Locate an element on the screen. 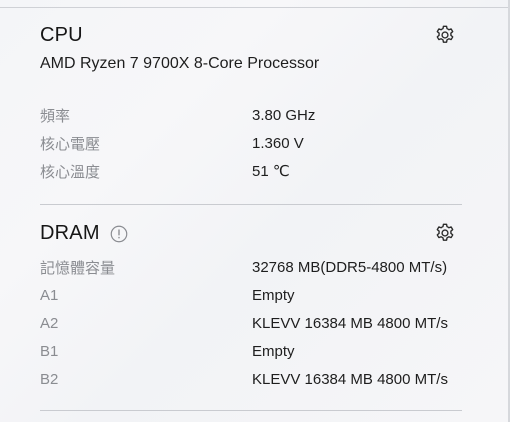  cpu-row-frequency: 頻率 3.80 GHz is located at coordinates (260, 115).